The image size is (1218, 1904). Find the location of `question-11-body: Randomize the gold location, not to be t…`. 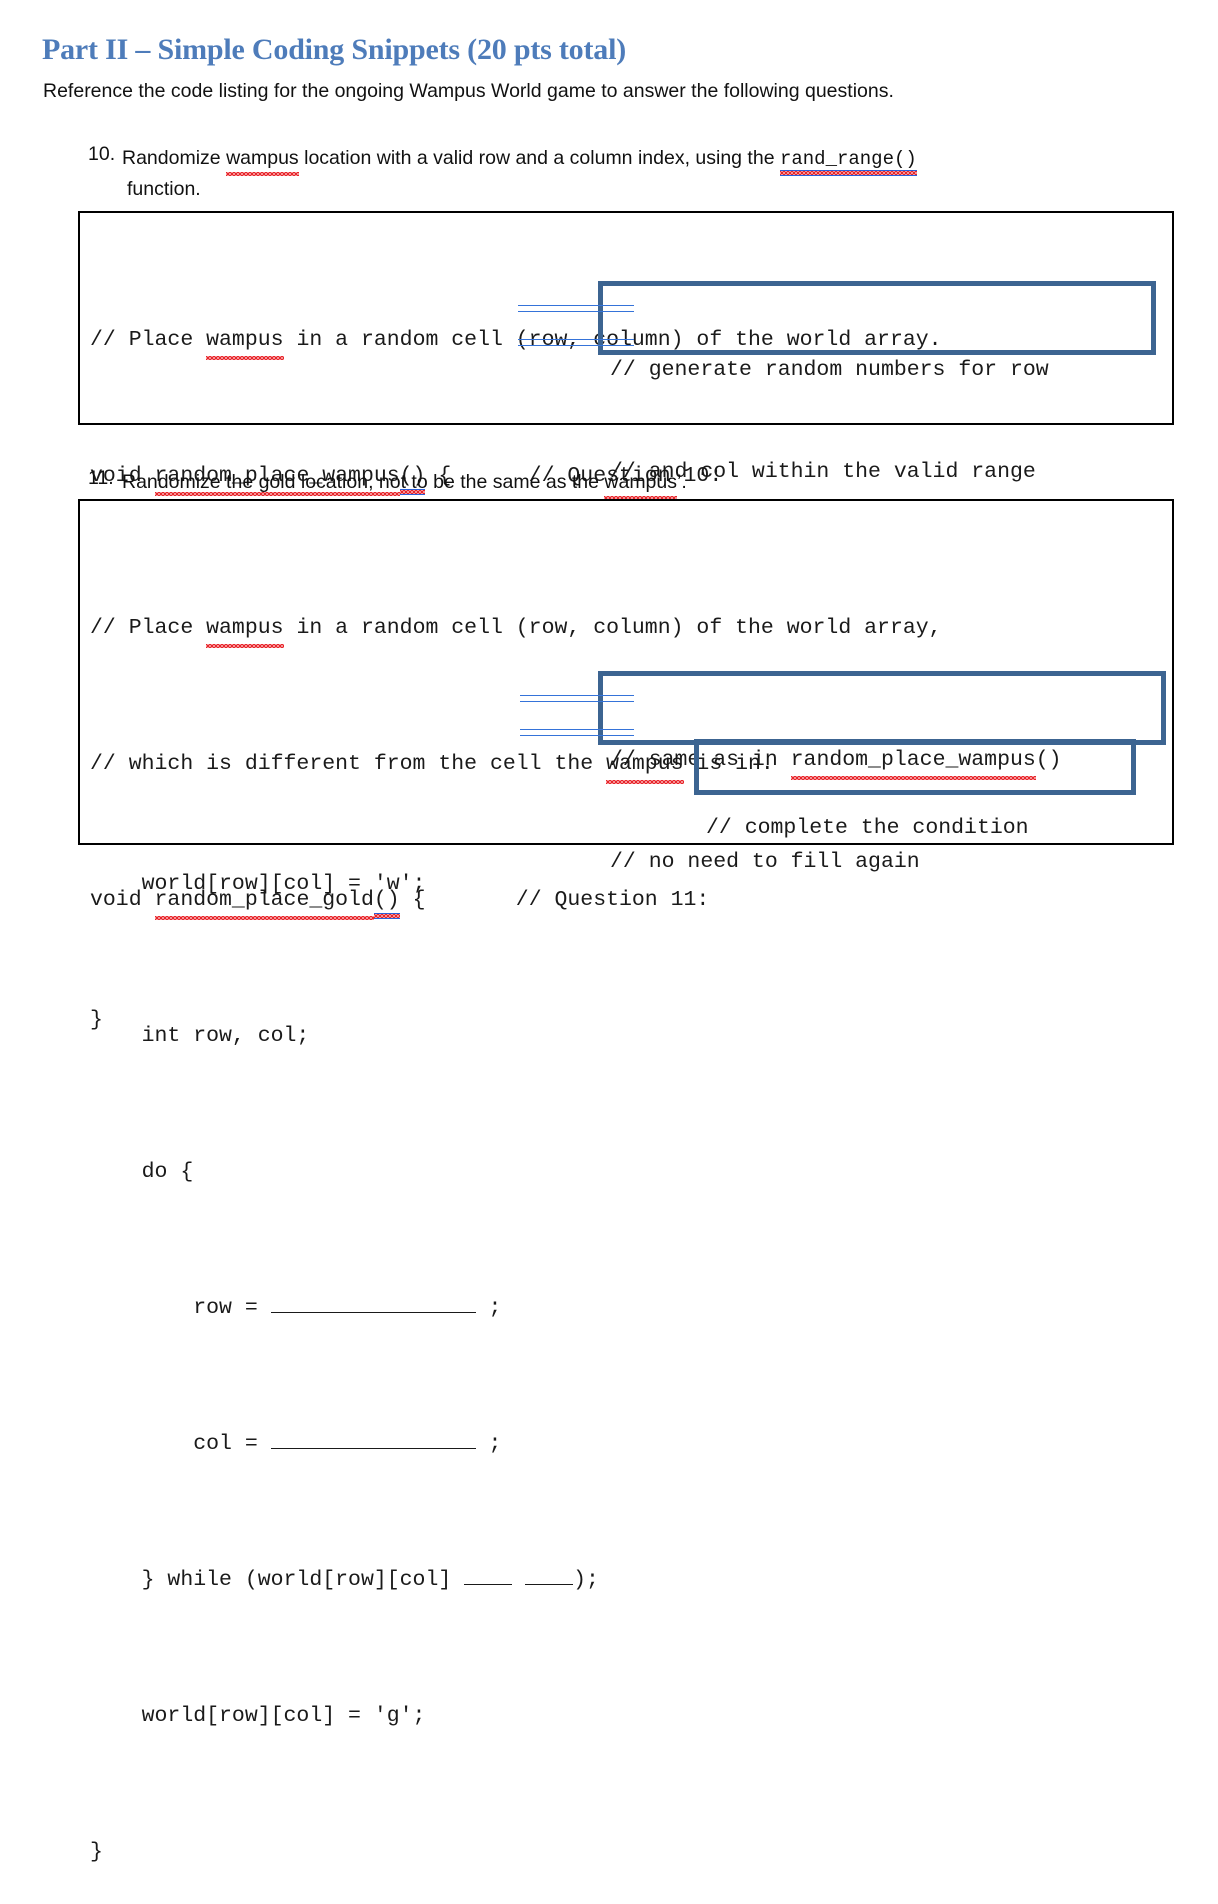

question-11-body: Randomize the gold location, not to be t… is located at coordinates (652, 483).